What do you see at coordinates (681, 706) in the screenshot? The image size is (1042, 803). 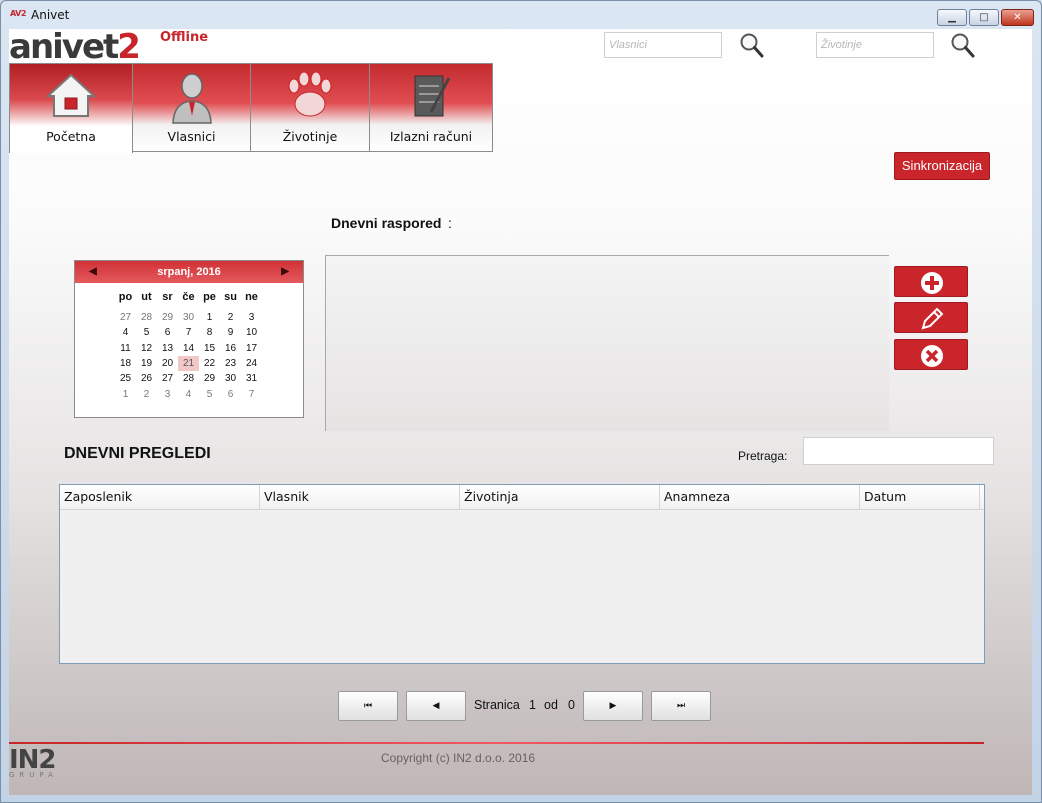 I see `last-page-button: ⏭` at bounding box center [681, 706].